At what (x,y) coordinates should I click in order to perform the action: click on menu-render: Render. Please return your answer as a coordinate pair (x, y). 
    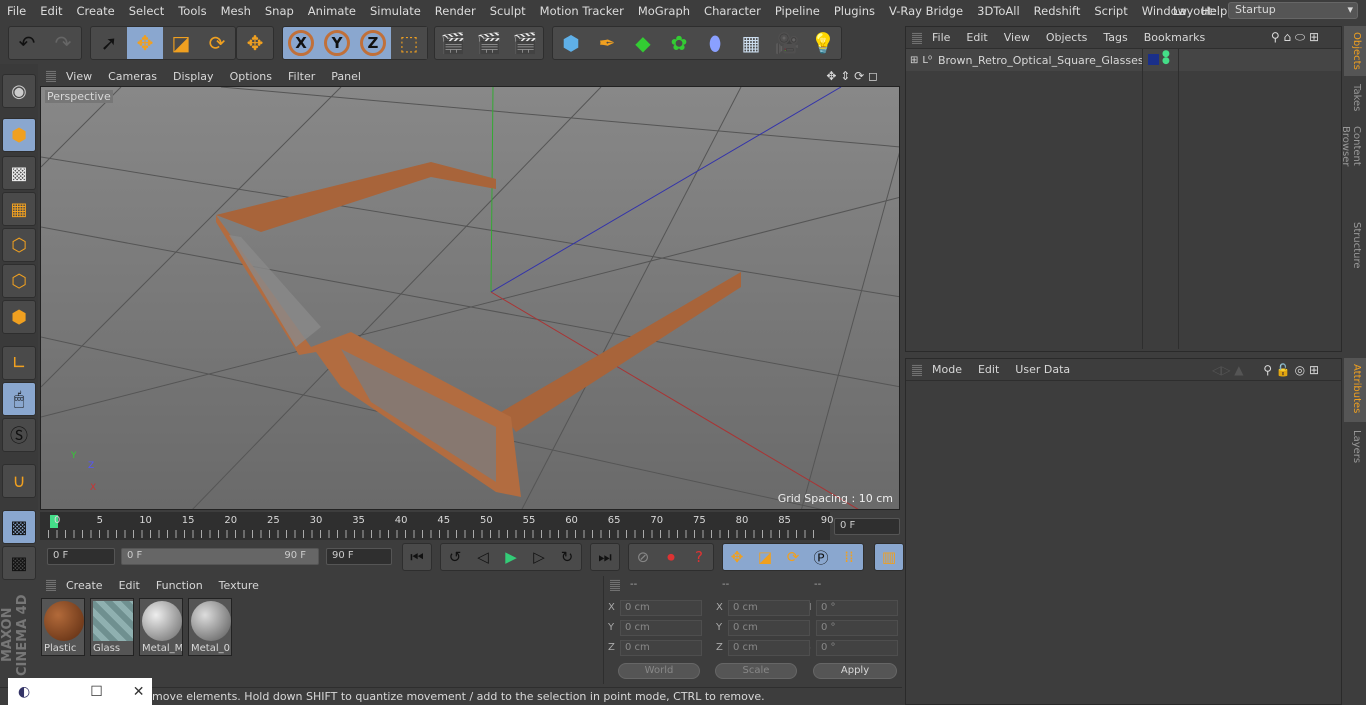
    Looking at the image, I should click on (455, 11).